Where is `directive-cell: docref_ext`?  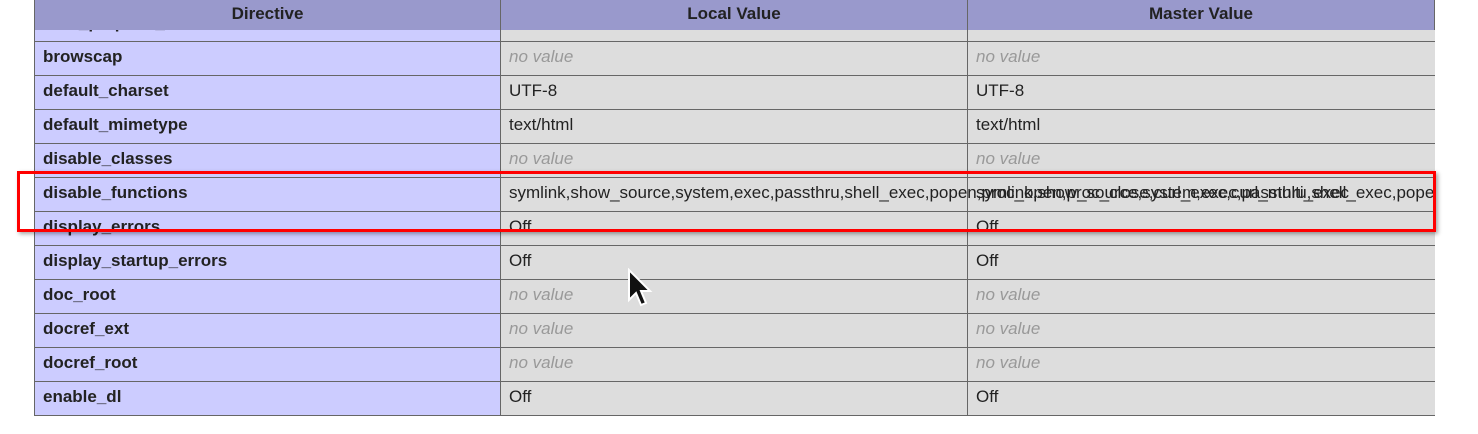 directive-cell: docref_ext is located at coordinates (267, 330).